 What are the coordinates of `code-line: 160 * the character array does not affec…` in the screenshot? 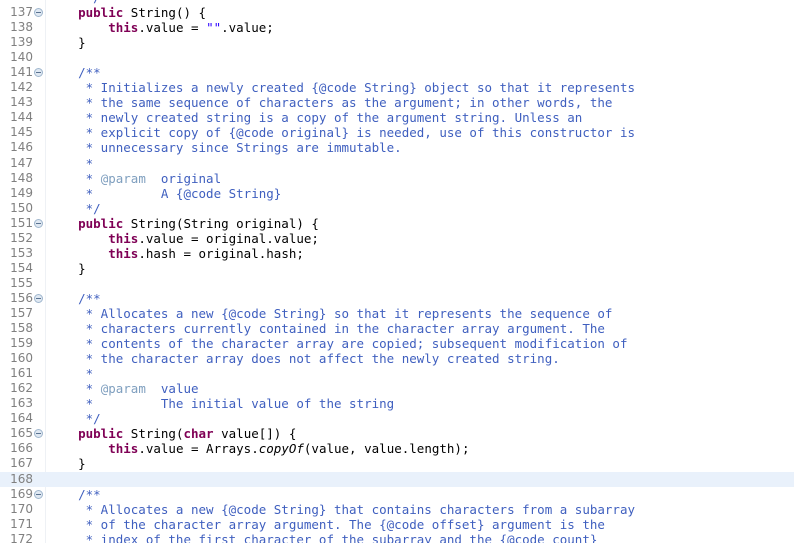 It's located at (397, 358).